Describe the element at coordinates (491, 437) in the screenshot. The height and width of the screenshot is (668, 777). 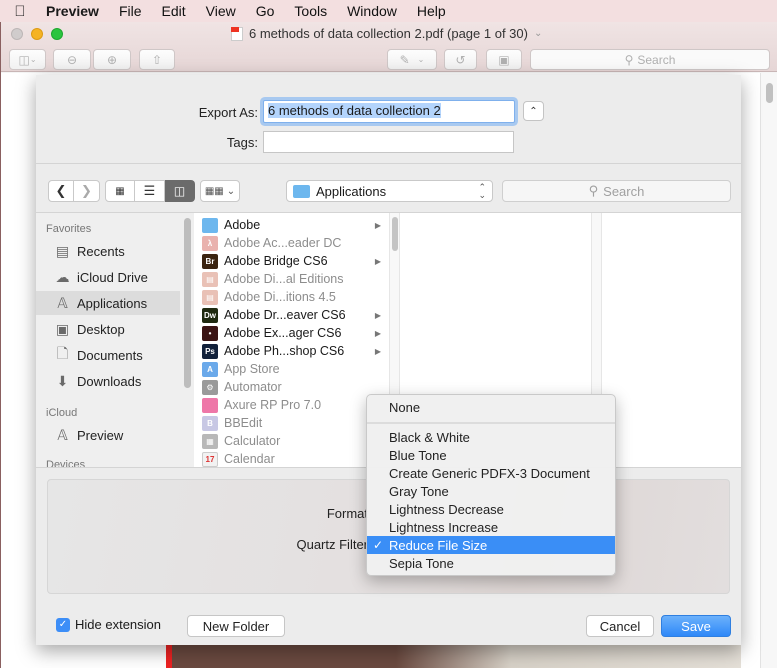
I see `quartz-filter-option: Black & White` at that location.